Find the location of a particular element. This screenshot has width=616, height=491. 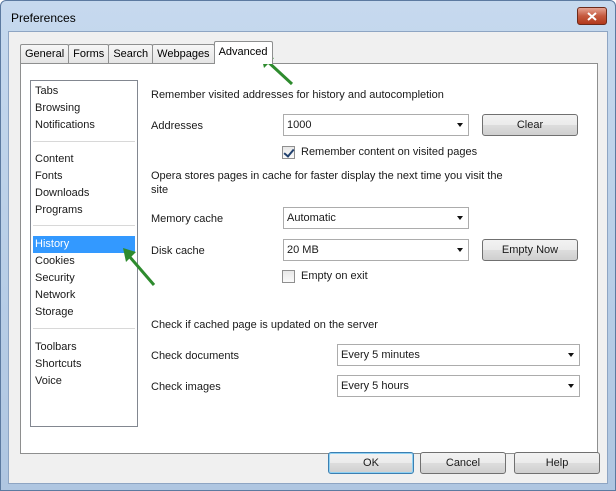

category-shortcuts: Shortcuts is located at coordinates (84, 364).